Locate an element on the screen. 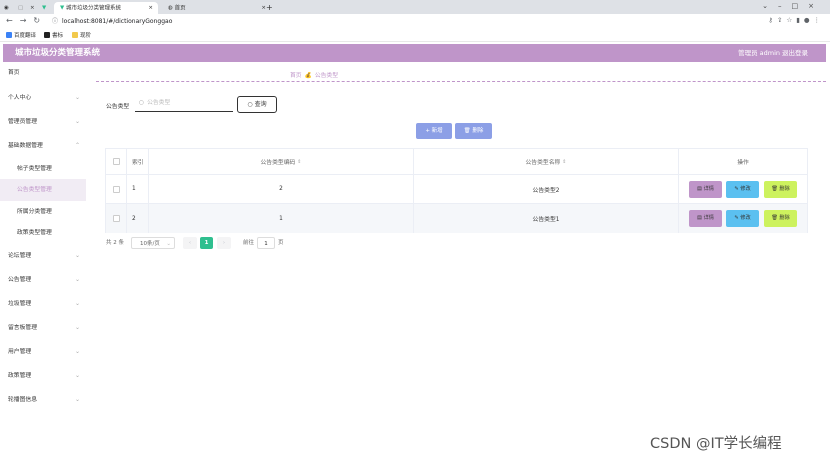 The height and width of the screenshot is (465, 830). sidebar-item-label: 帖子类型管理 is located at coordinates (34, 169).